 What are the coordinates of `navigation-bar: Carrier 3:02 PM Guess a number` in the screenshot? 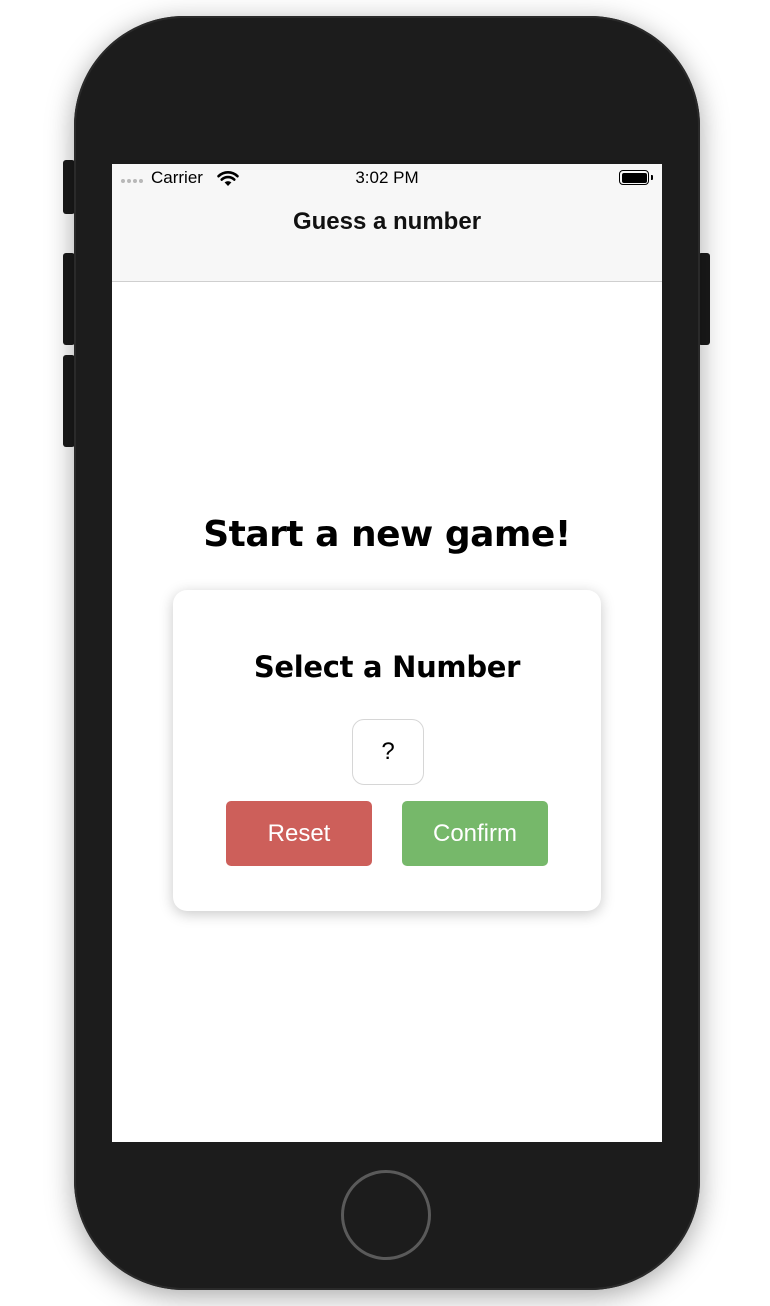 It's located at (387, 223).